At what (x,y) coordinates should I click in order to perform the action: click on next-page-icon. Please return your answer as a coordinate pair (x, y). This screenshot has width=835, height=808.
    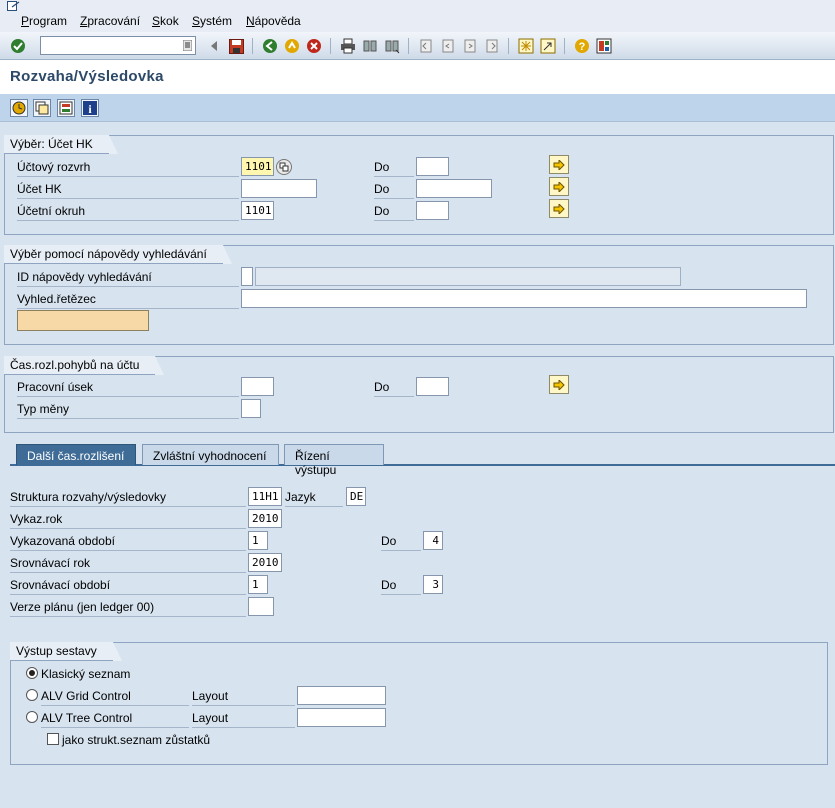
    Looking at the image, I should click on (470, 46).